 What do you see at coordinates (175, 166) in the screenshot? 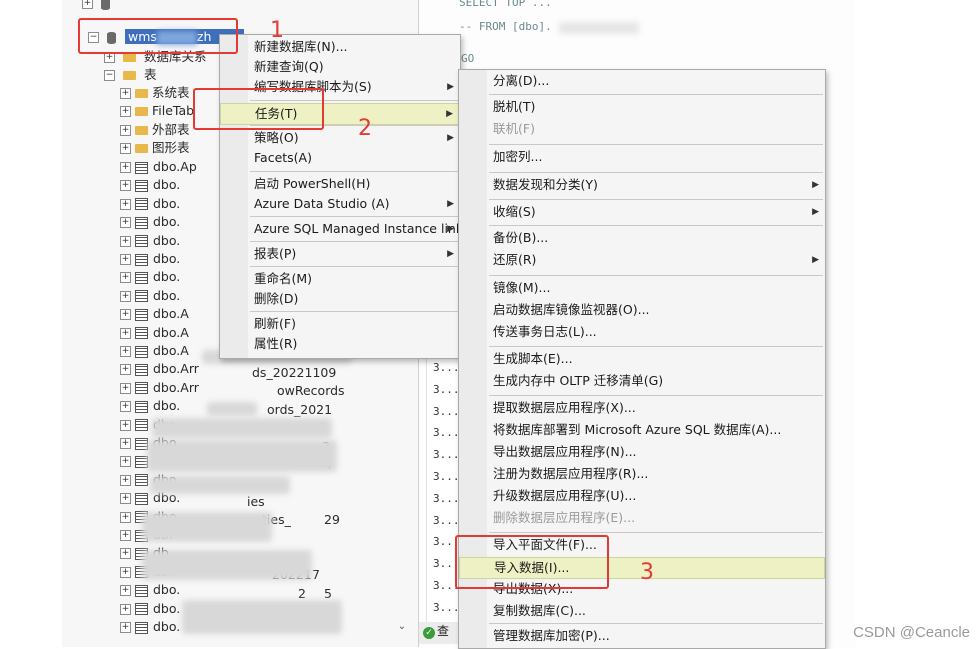
I see `tree-label: dbo.Ap` at bounding box center [175, 166].